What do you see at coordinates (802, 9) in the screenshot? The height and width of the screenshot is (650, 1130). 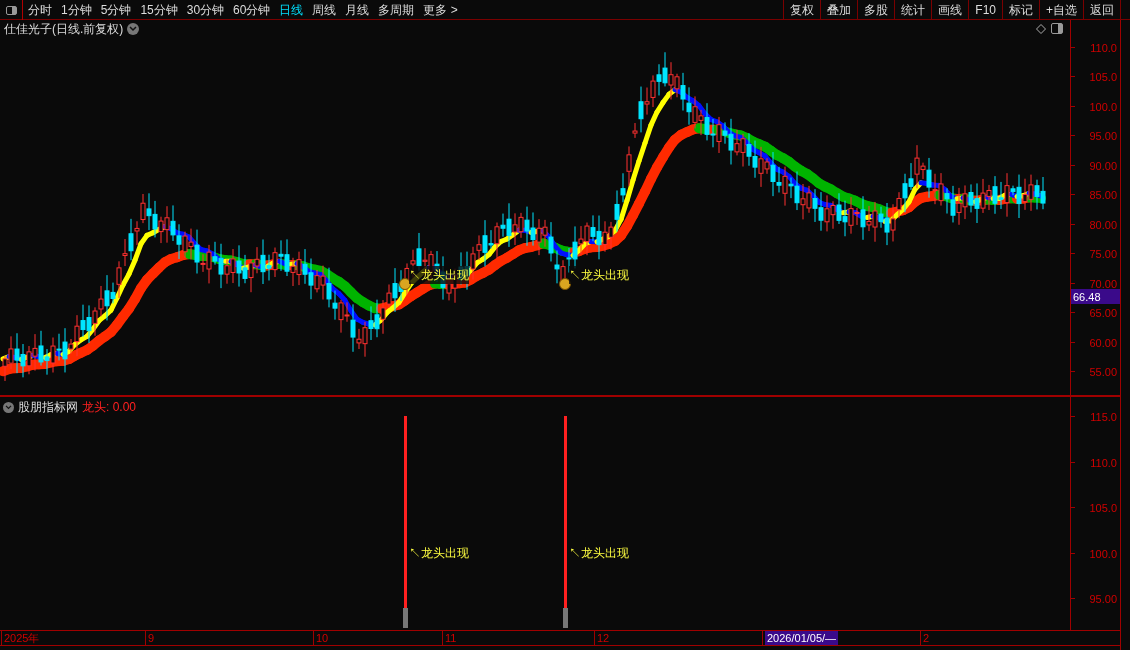 I see `toolbar-button: 复权` at bounding box center [802, 9].